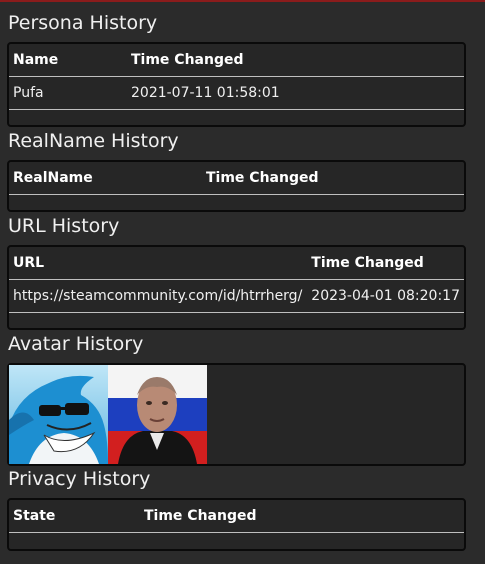 This screenshot has width=485, height=564. I want to click on table-header-row: Name Time Changed, so click(236, 60).